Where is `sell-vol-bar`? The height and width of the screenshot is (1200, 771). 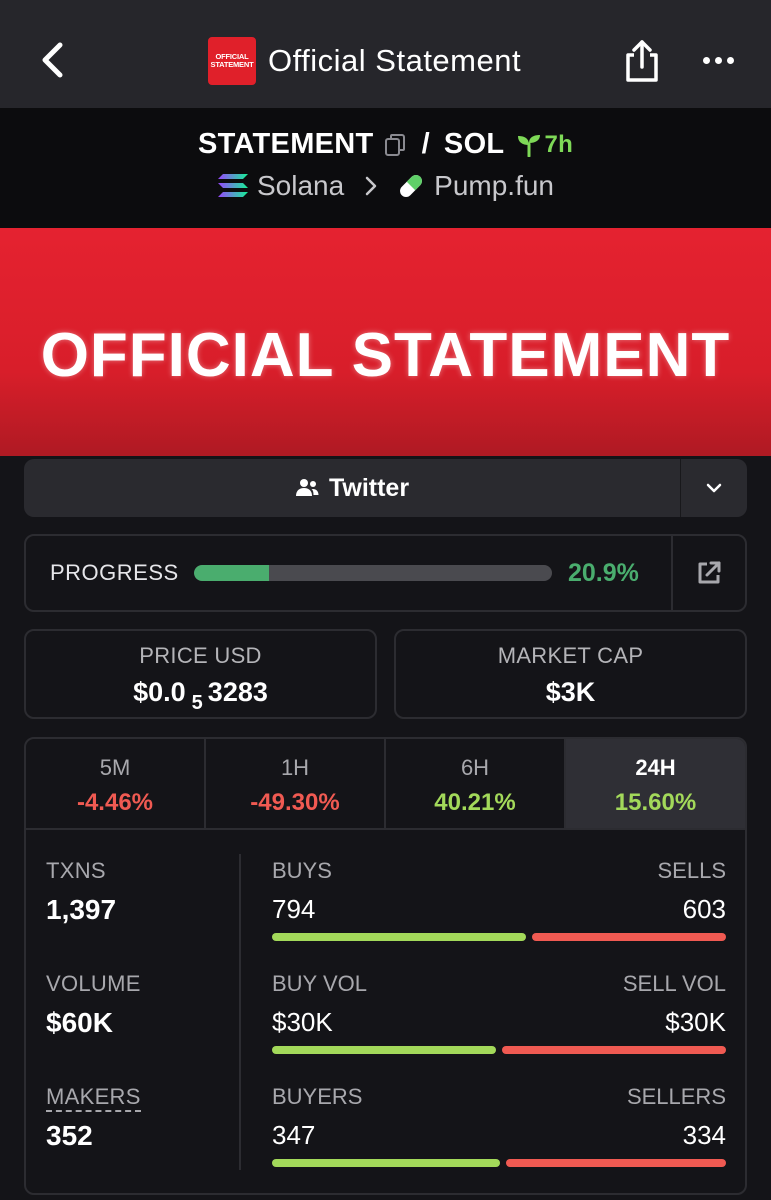 sell-vol-bar is located at coordinates (614, 1050).